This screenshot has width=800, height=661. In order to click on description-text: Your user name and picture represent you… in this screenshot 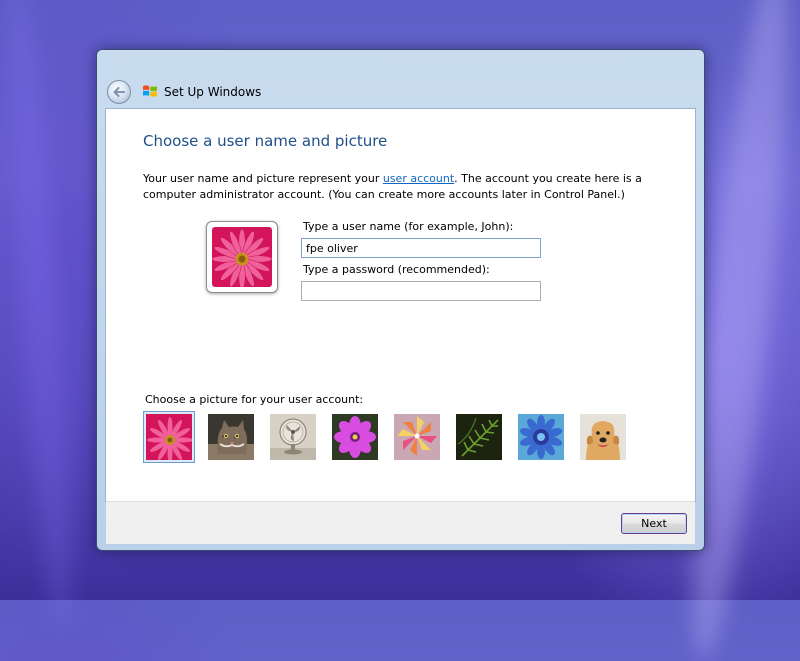, I will do `click(393, 187)`.